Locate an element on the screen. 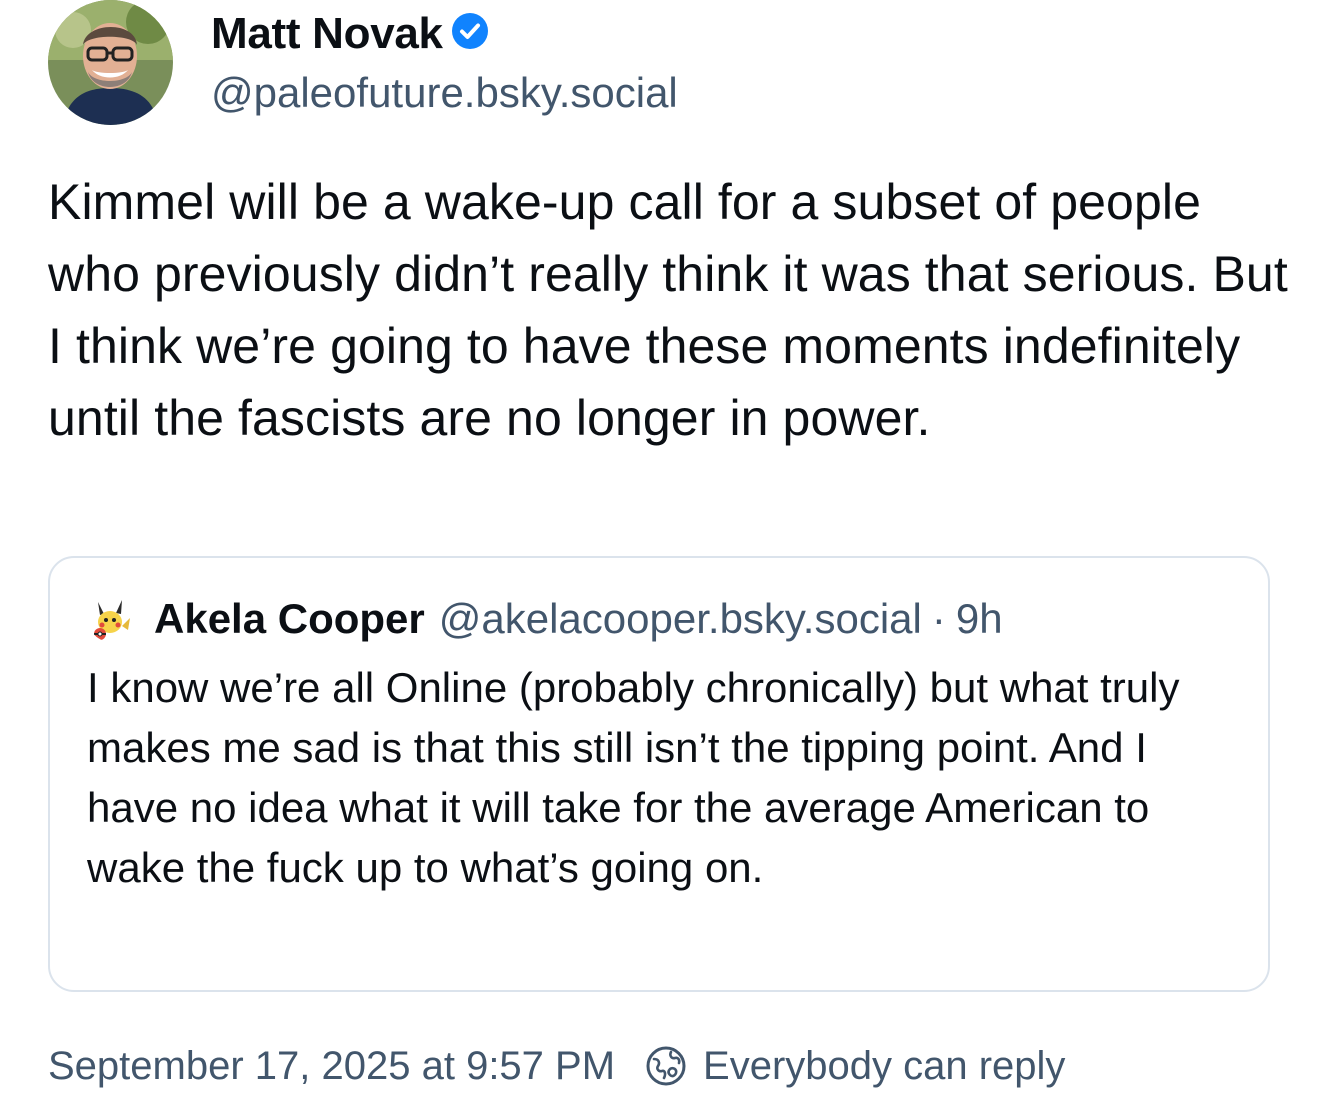 Image resolution: width=1320 pixels, height=1102 pixels. author-name-row: Matt Novak is located at coordinates (350, 34).